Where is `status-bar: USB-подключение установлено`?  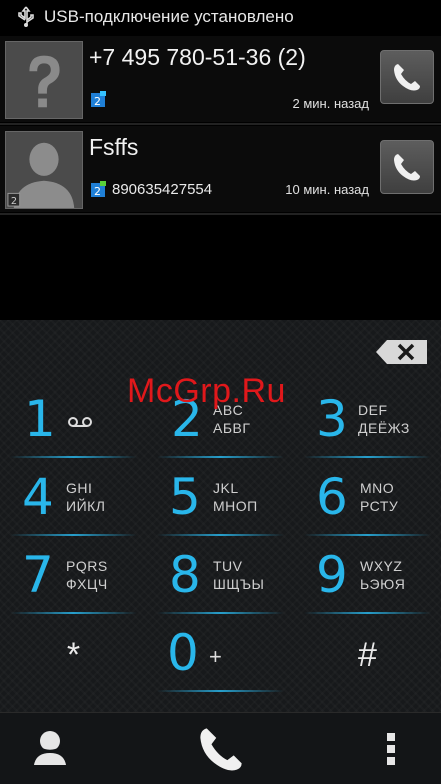
status-bar: USB-подключение установлено is located at coordinates (220, 17).